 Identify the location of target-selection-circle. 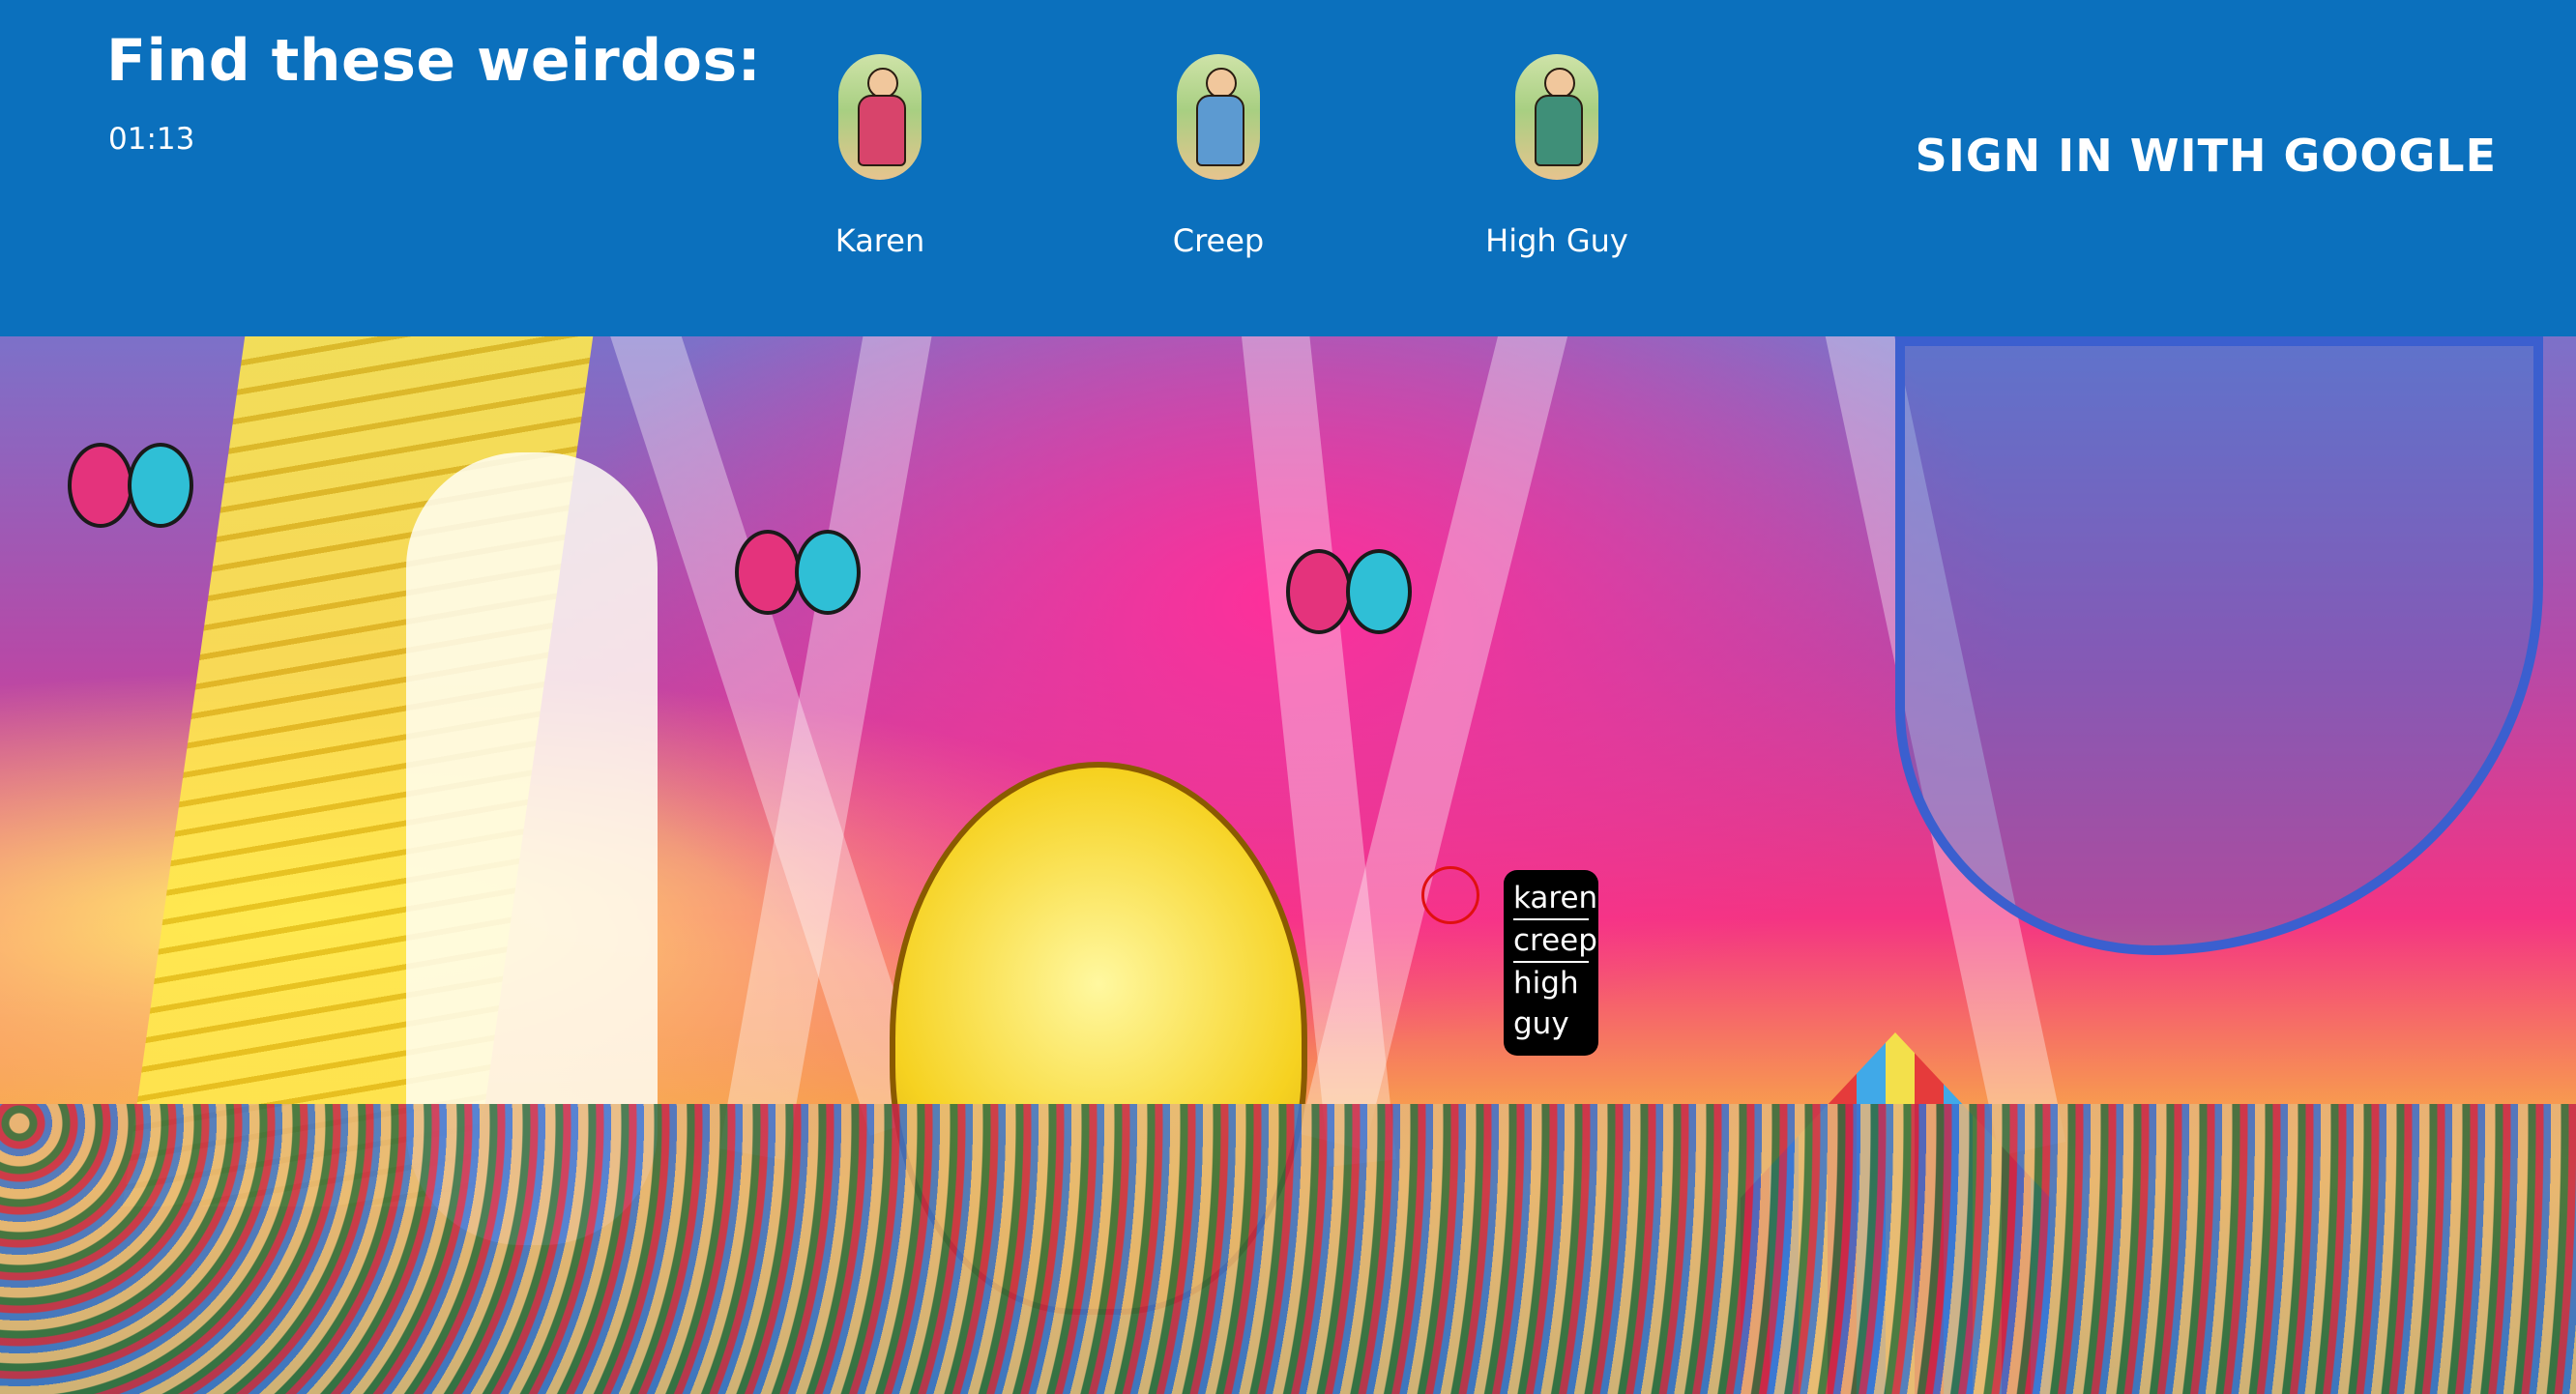
(1450, 895).